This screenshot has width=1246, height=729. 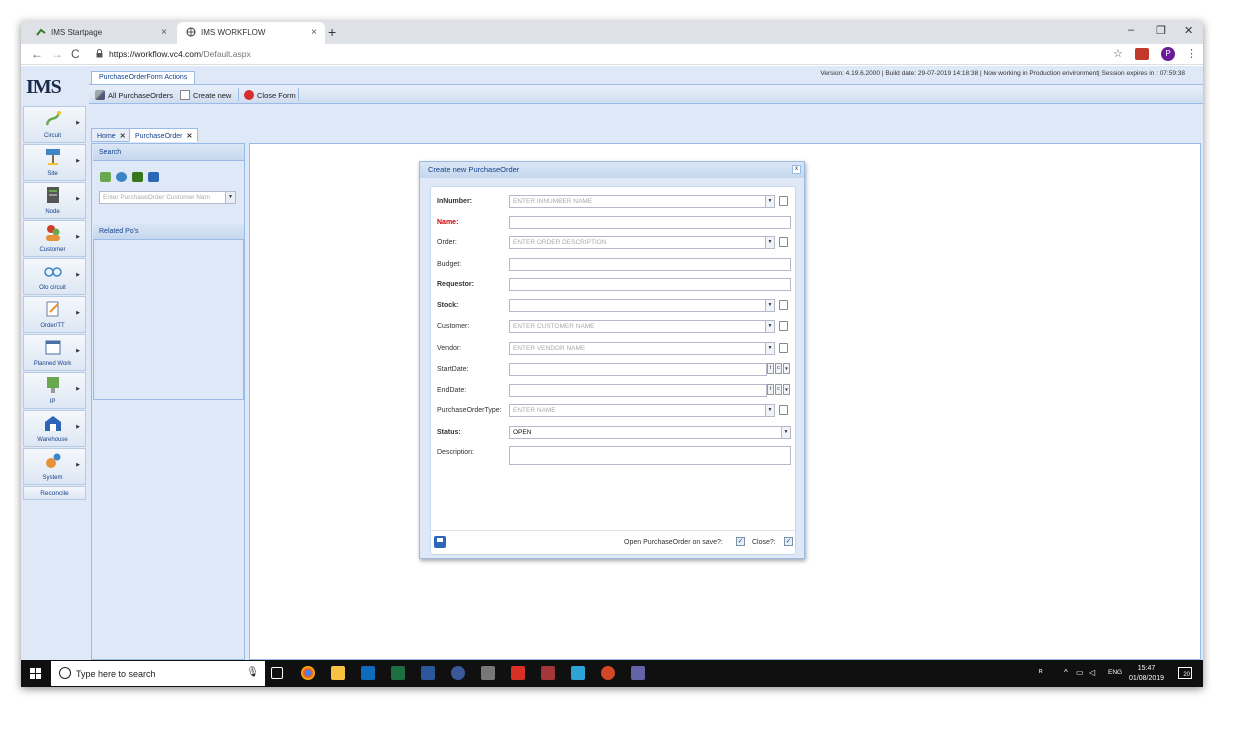 What do you see at coordinates (398, 673) in the screenshot?
I see `excel-icon` at bounding box center [398, 673].